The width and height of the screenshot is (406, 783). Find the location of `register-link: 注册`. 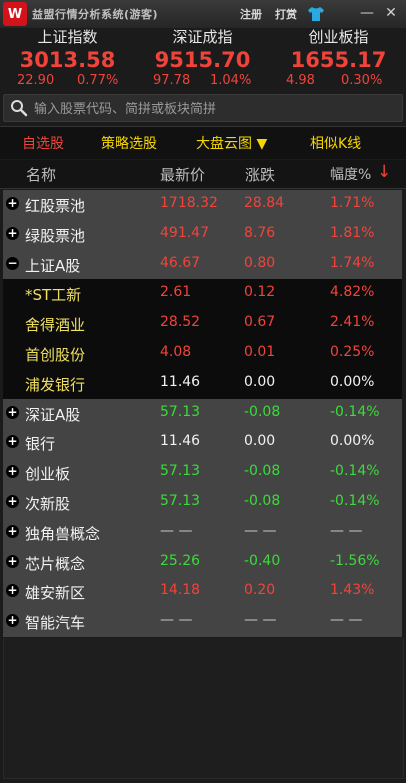

register-link: 注册 is located at coordinates (251, 14).